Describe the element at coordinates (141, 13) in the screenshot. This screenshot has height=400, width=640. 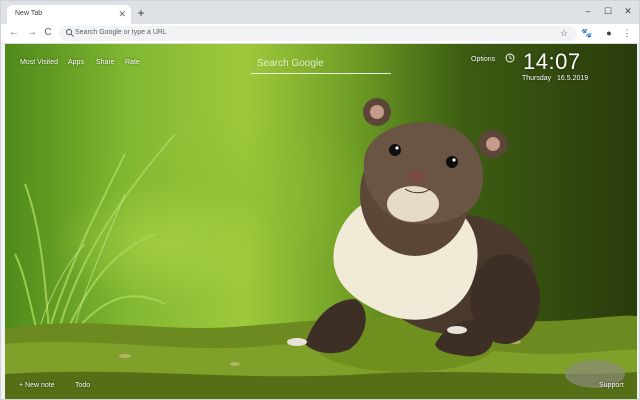
I see `new-tab-button: +` at that location.